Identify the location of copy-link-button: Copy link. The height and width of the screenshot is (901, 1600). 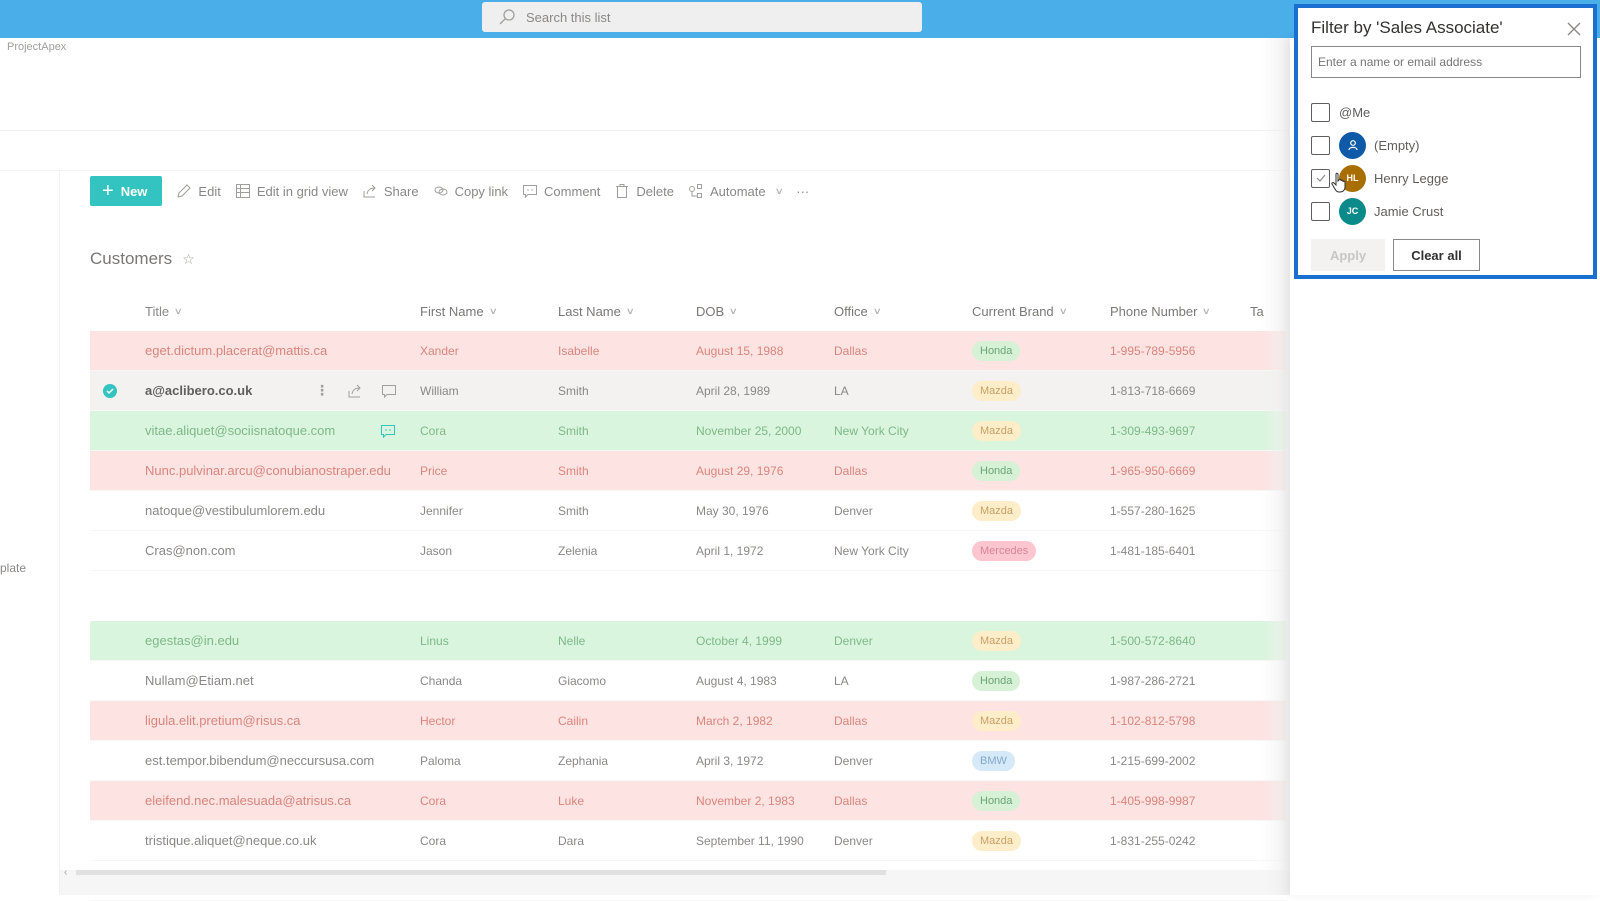
(470, 191).